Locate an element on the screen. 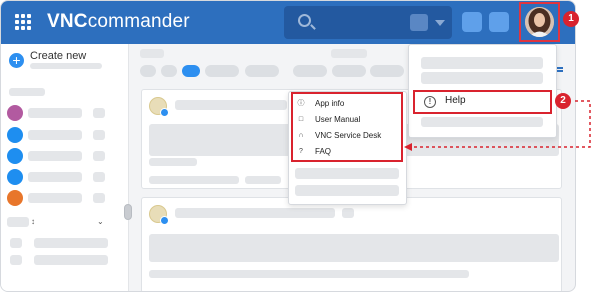  placeholder-body is located at coordinates (354, 248).